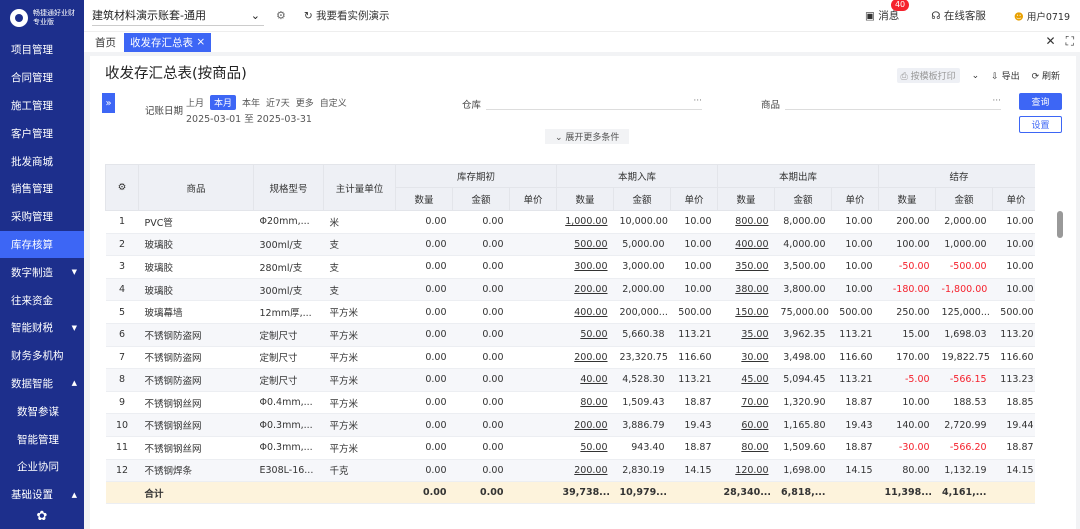  Describe the element at coordinates (1040, 124) in the screenshot. I see `settings-button: 设置` at that location.